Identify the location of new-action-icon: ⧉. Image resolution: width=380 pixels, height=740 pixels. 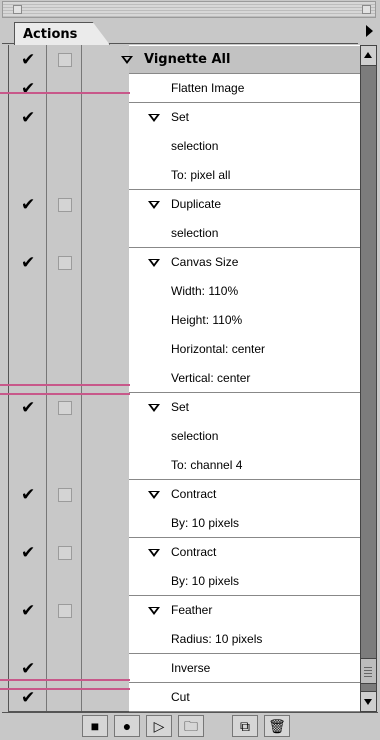
(245, 726).